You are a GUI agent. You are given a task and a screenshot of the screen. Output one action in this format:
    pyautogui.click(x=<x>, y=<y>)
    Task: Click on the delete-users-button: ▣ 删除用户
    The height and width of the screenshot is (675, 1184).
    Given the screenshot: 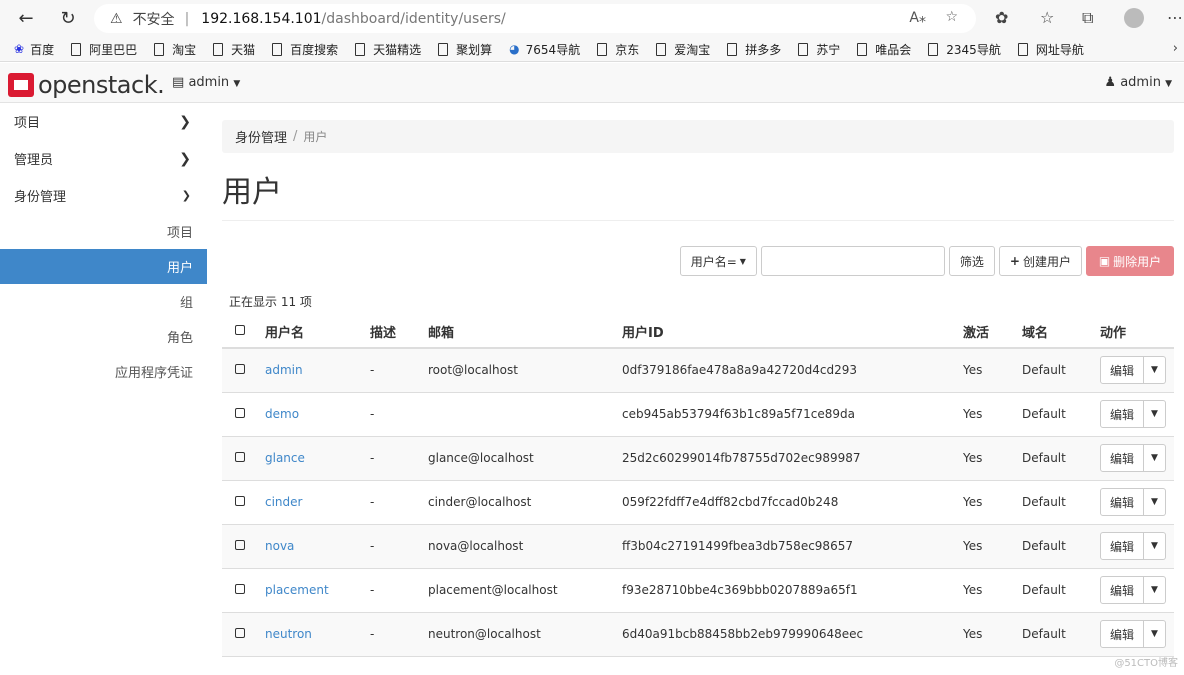 What is the action you would take?
    pyautogui.click(x=1130, y=261)
    